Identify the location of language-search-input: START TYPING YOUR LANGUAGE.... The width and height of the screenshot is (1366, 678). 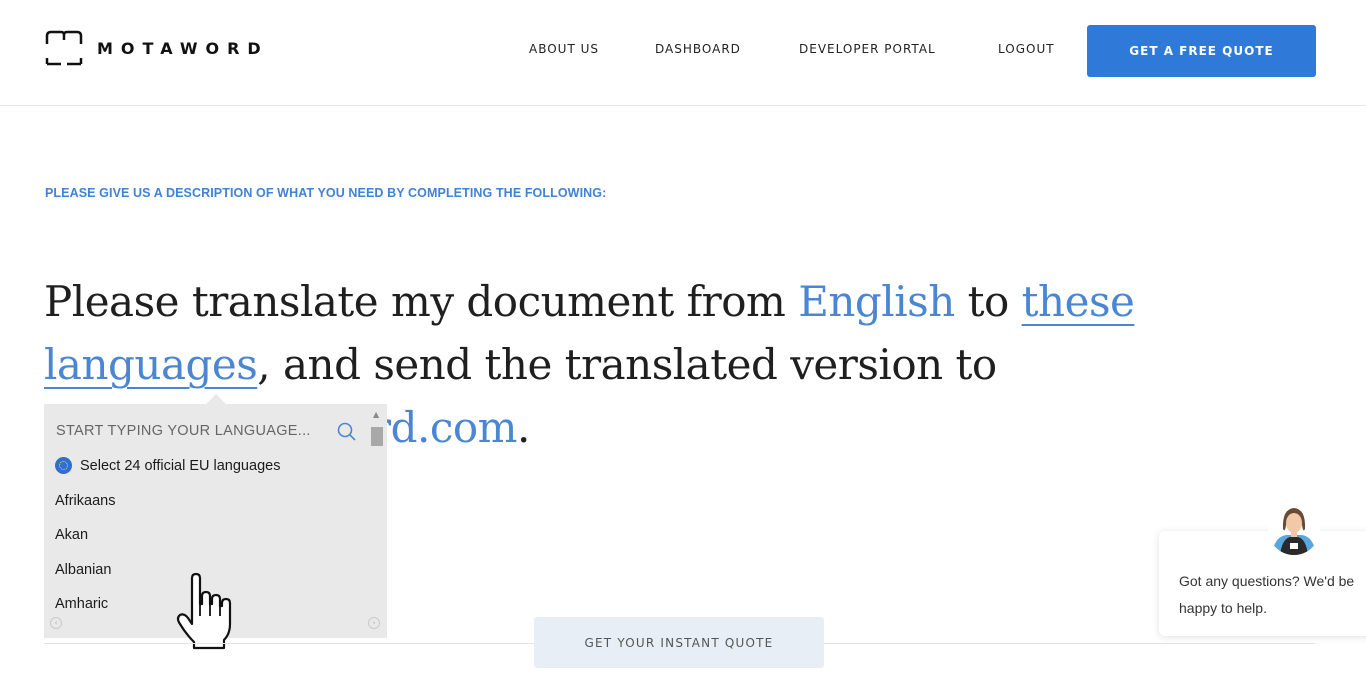
(206, 431).